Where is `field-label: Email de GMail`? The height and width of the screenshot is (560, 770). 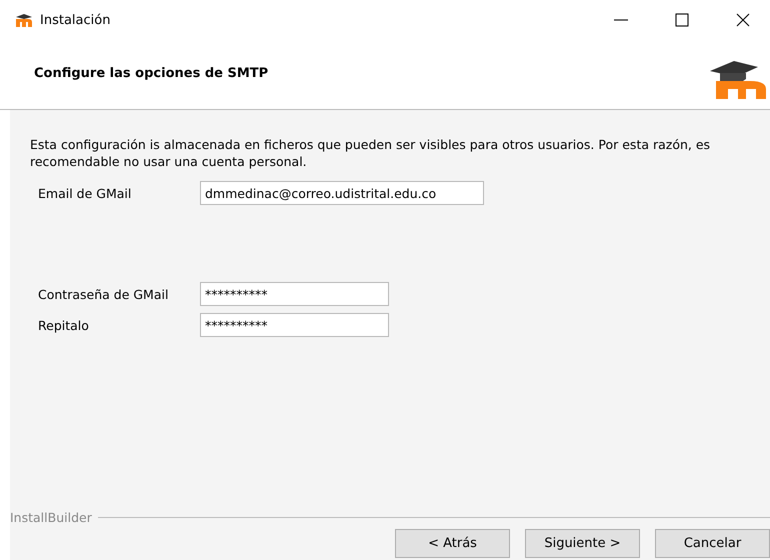
field-label: Email de GMail is located at coordinates (85, 193).